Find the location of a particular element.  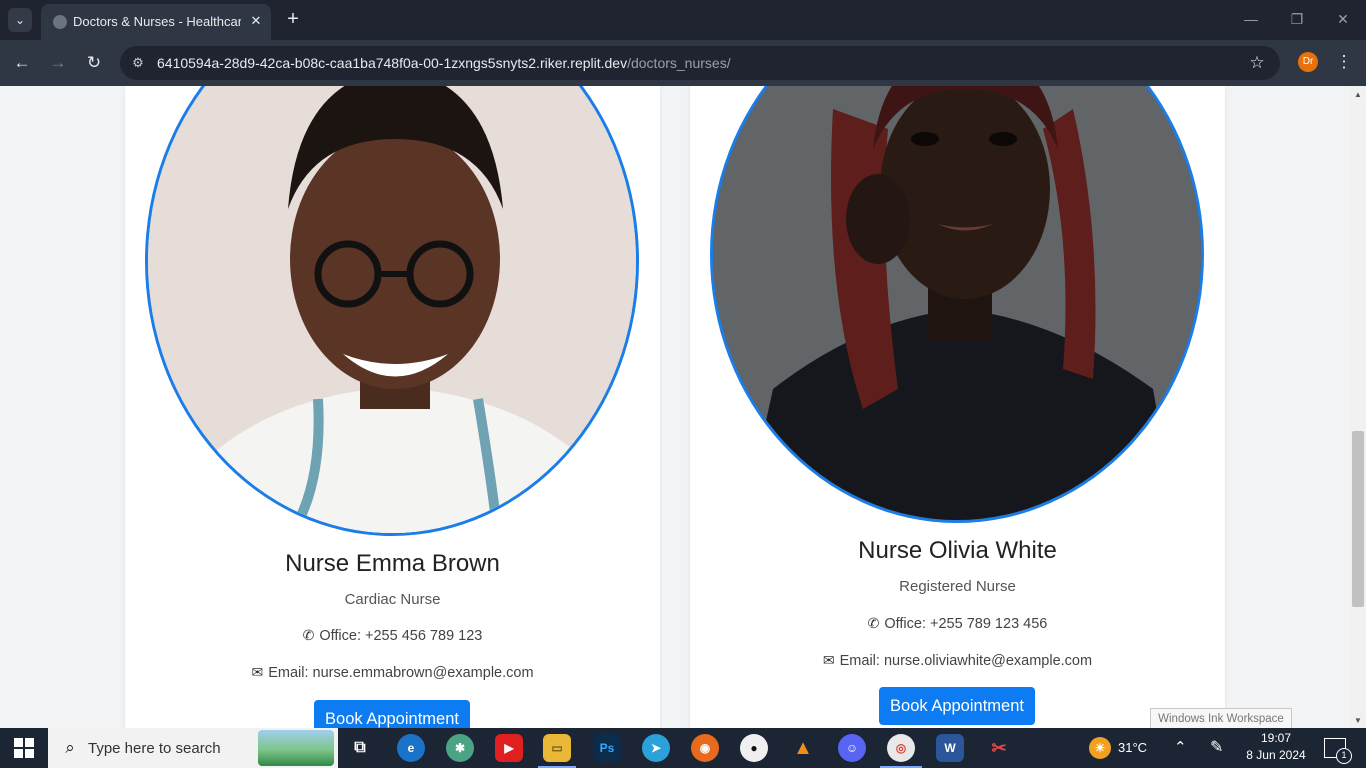

window-close-icon: ✕ is located at coordinates (1343, 19).